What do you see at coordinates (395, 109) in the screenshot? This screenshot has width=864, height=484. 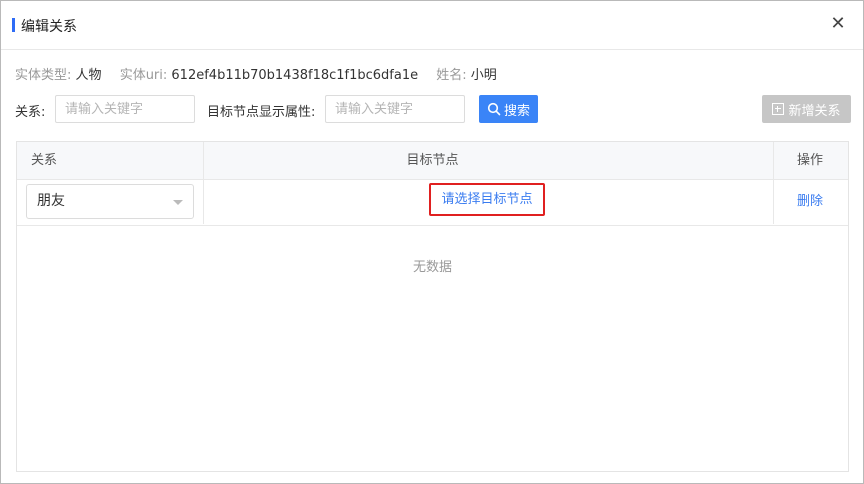 I see `target-attr-search-input` at bounding box center [395, 109].